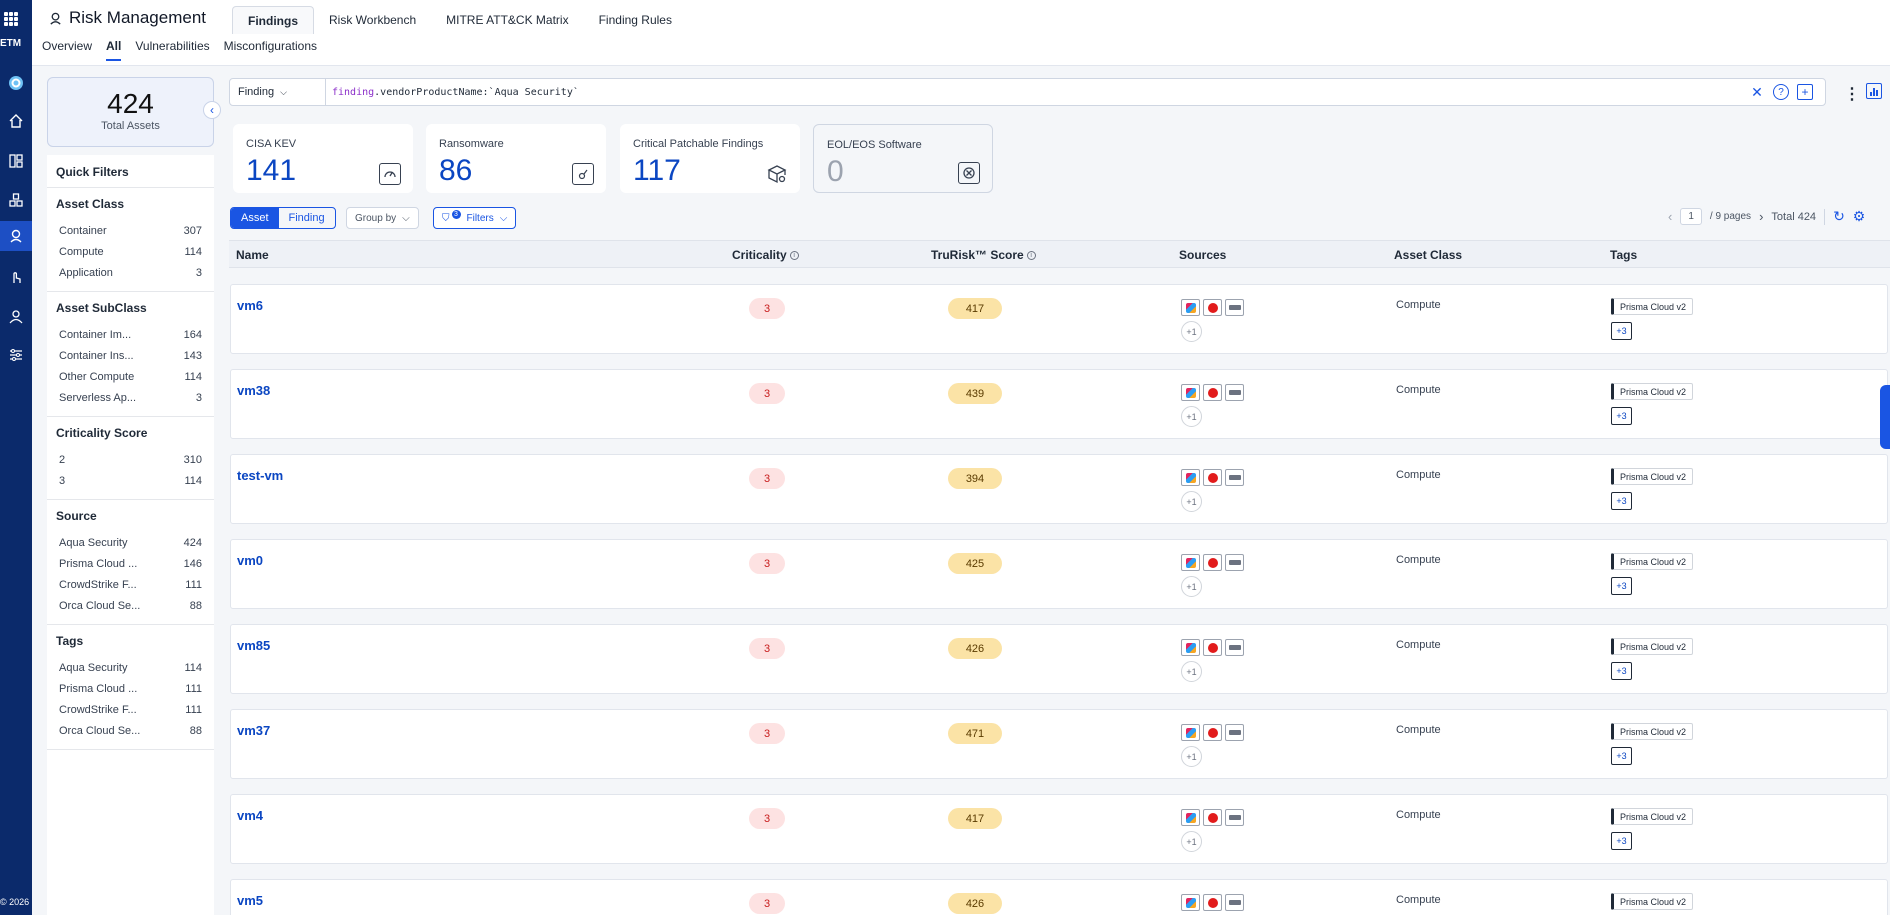  I want to click on next-page-icon: ›, so click(1761, 216).